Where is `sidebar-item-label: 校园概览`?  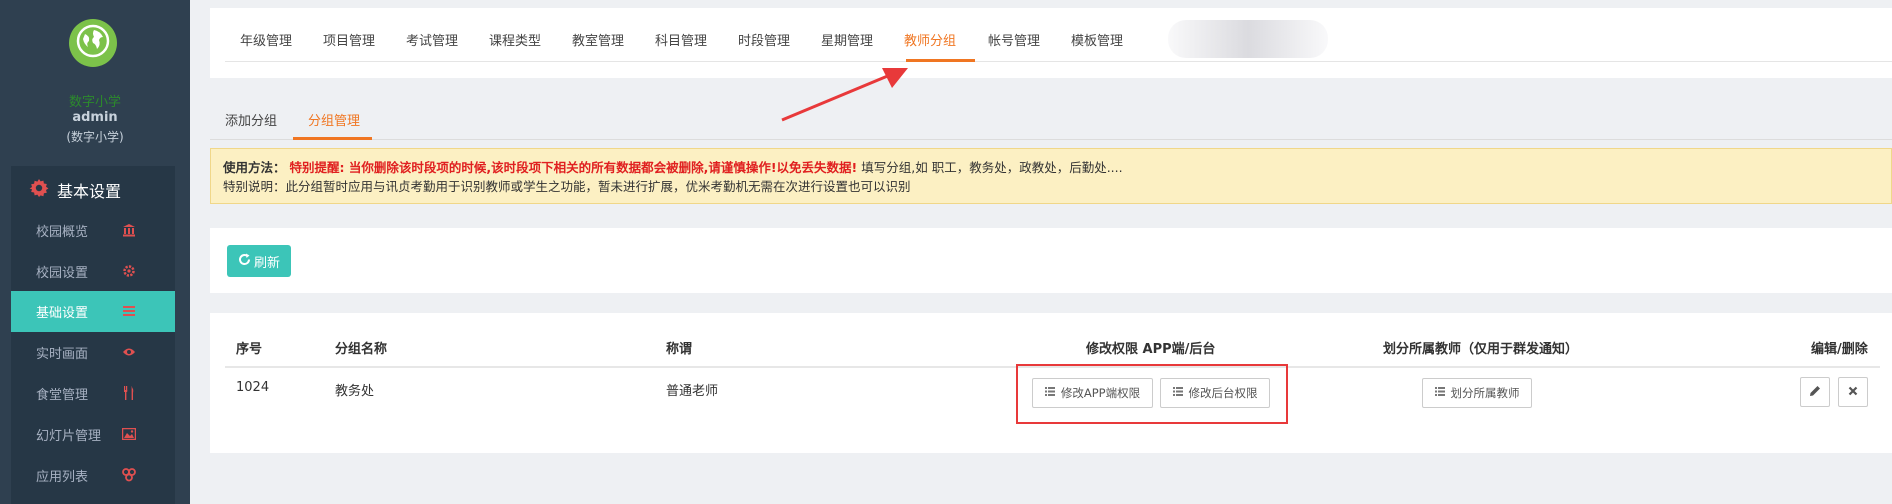 sidebar-item-label: 校园概览 is located at coordinates (62, 232).